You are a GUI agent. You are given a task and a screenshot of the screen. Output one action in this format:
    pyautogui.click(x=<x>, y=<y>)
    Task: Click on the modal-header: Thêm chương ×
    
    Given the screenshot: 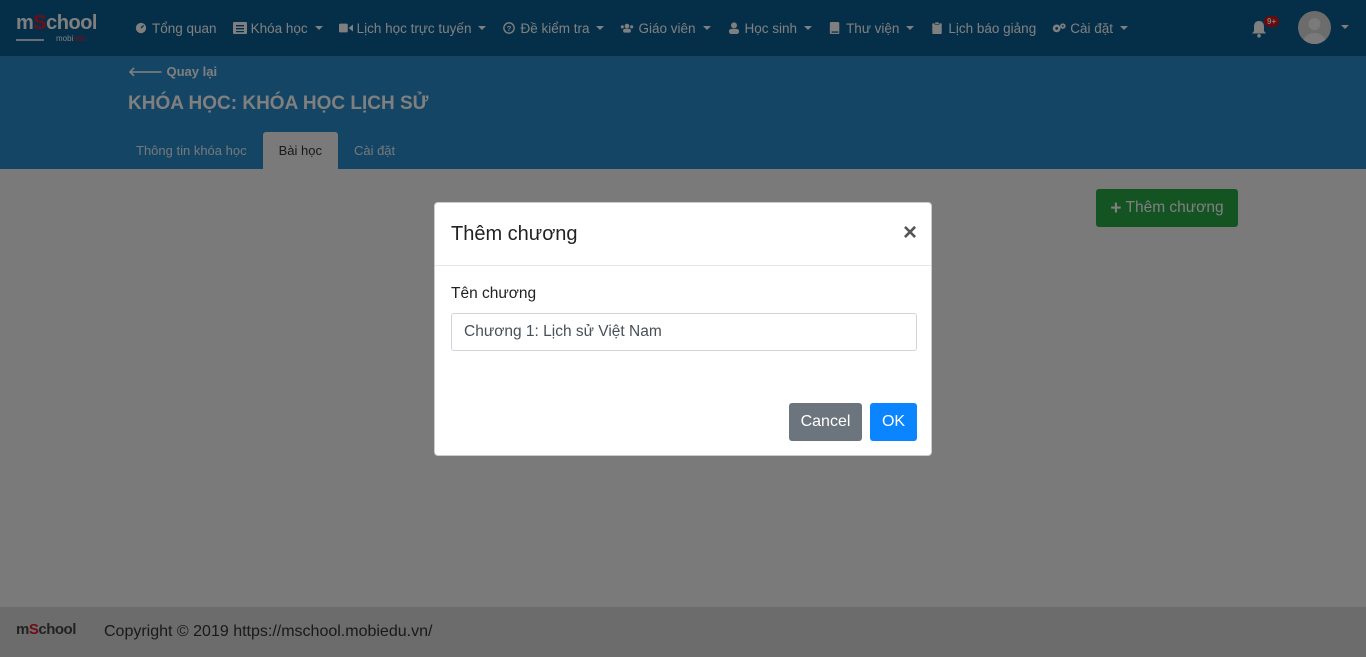 What is the action you would take?
    pyautogui.click(x=683, y=234)
    